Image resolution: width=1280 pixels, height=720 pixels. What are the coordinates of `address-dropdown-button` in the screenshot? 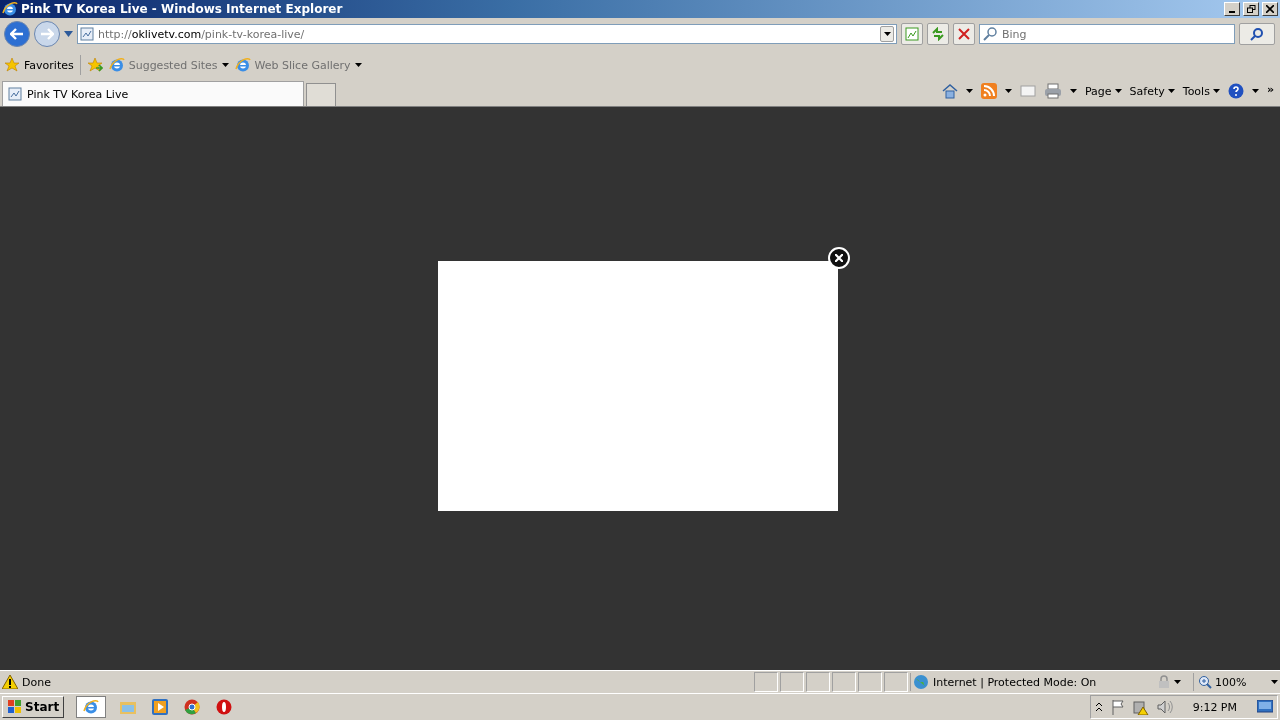 It's located at (887, 34).